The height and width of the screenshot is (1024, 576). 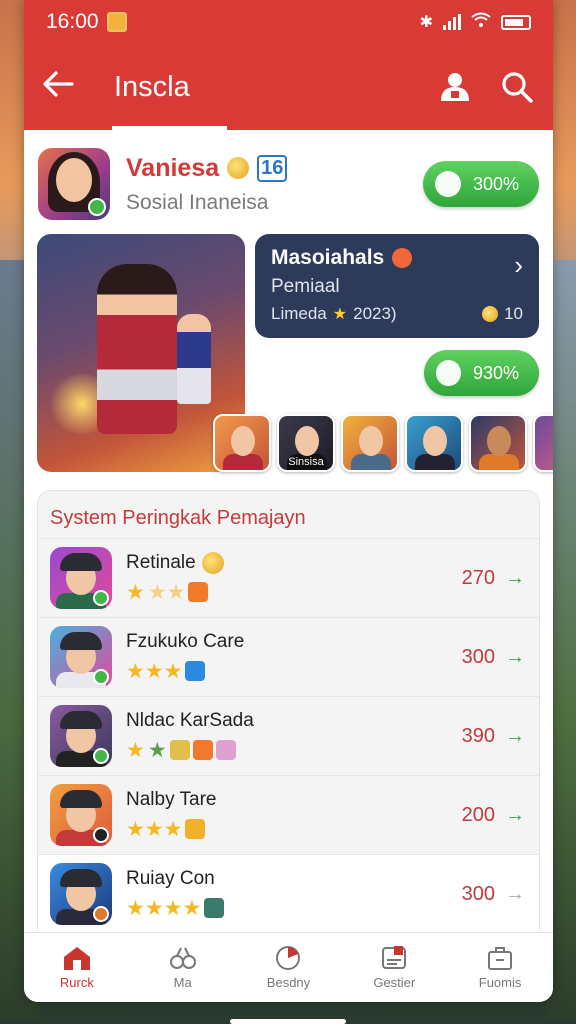 I want to click on ranking-name: Fzukuko Care, so click(x=185, y=641).